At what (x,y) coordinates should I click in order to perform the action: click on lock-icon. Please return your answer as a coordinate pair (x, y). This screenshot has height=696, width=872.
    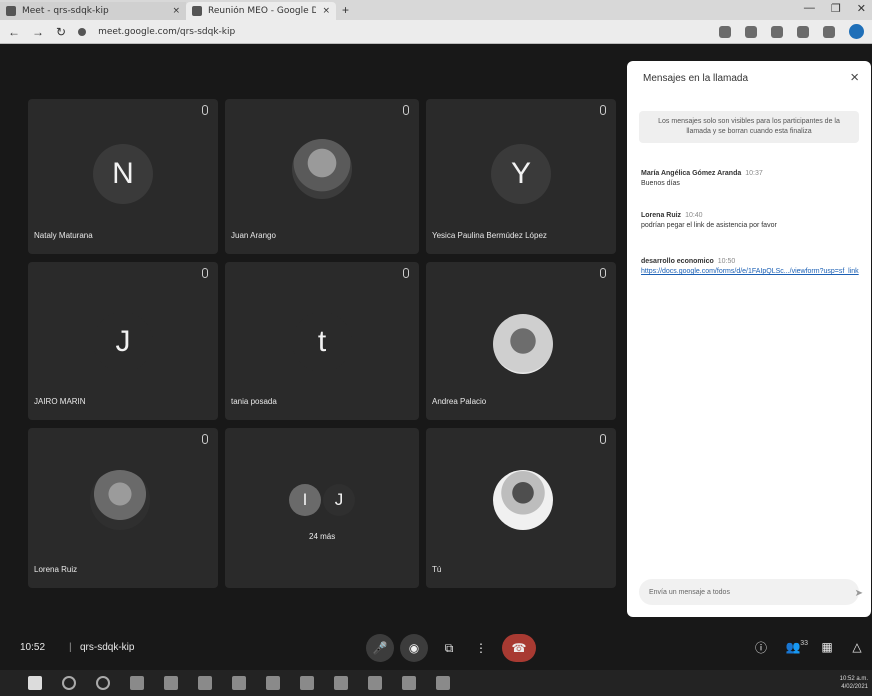
    Looking at the image, I should click on (82, 31).